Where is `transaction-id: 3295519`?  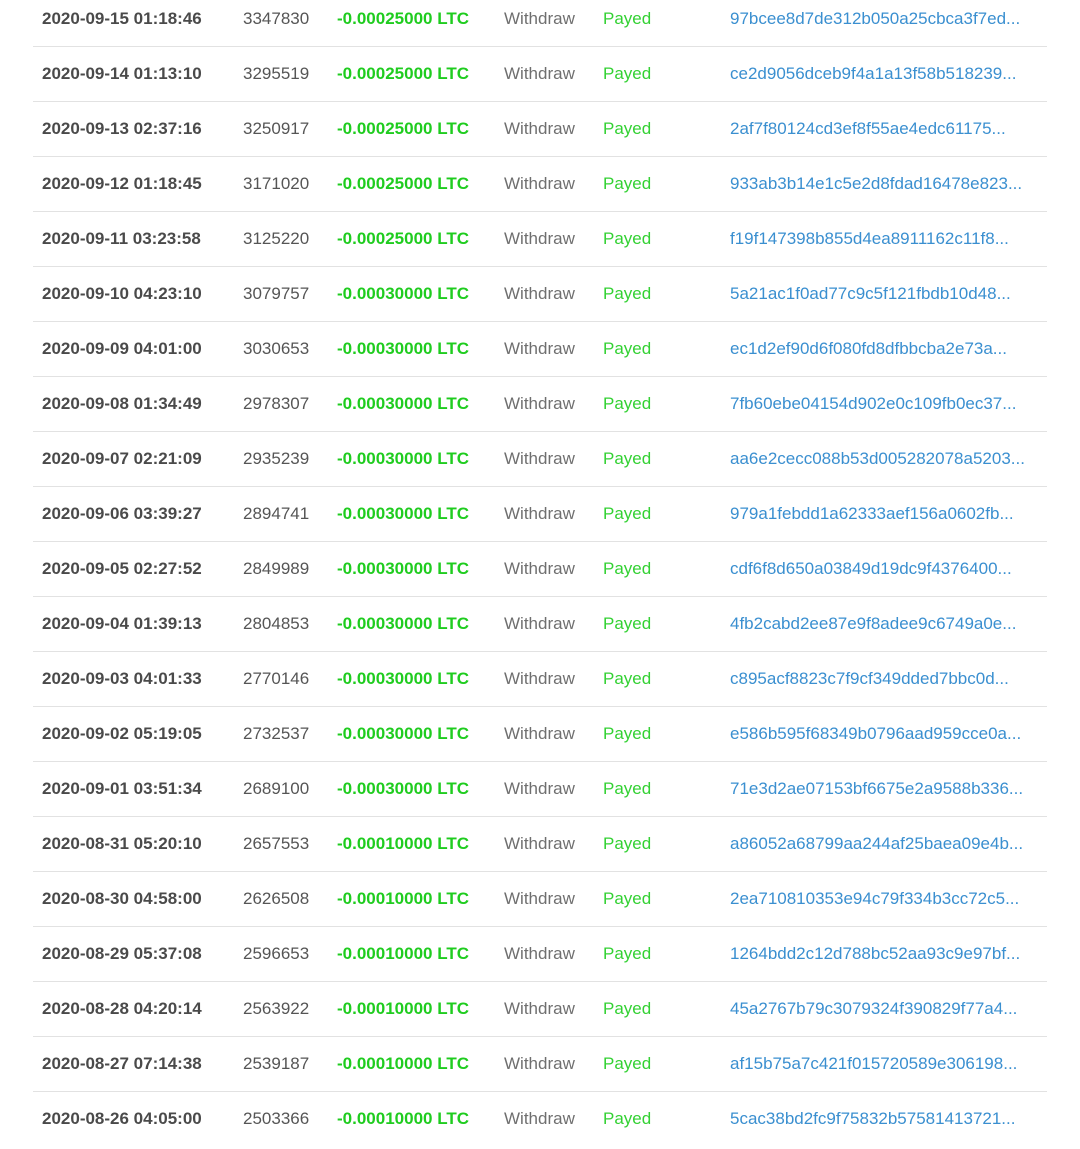
transaction-id: 3295519 is located at coordinates (276, 73).